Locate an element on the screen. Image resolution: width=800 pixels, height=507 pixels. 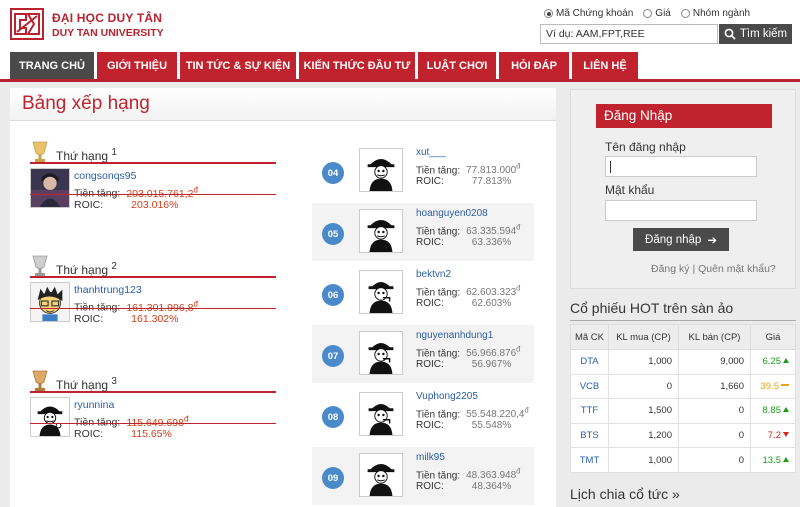
search-type-radios: Mã Chứng khoán Giá Nhóm ngành is located at coordinates (647, 13).